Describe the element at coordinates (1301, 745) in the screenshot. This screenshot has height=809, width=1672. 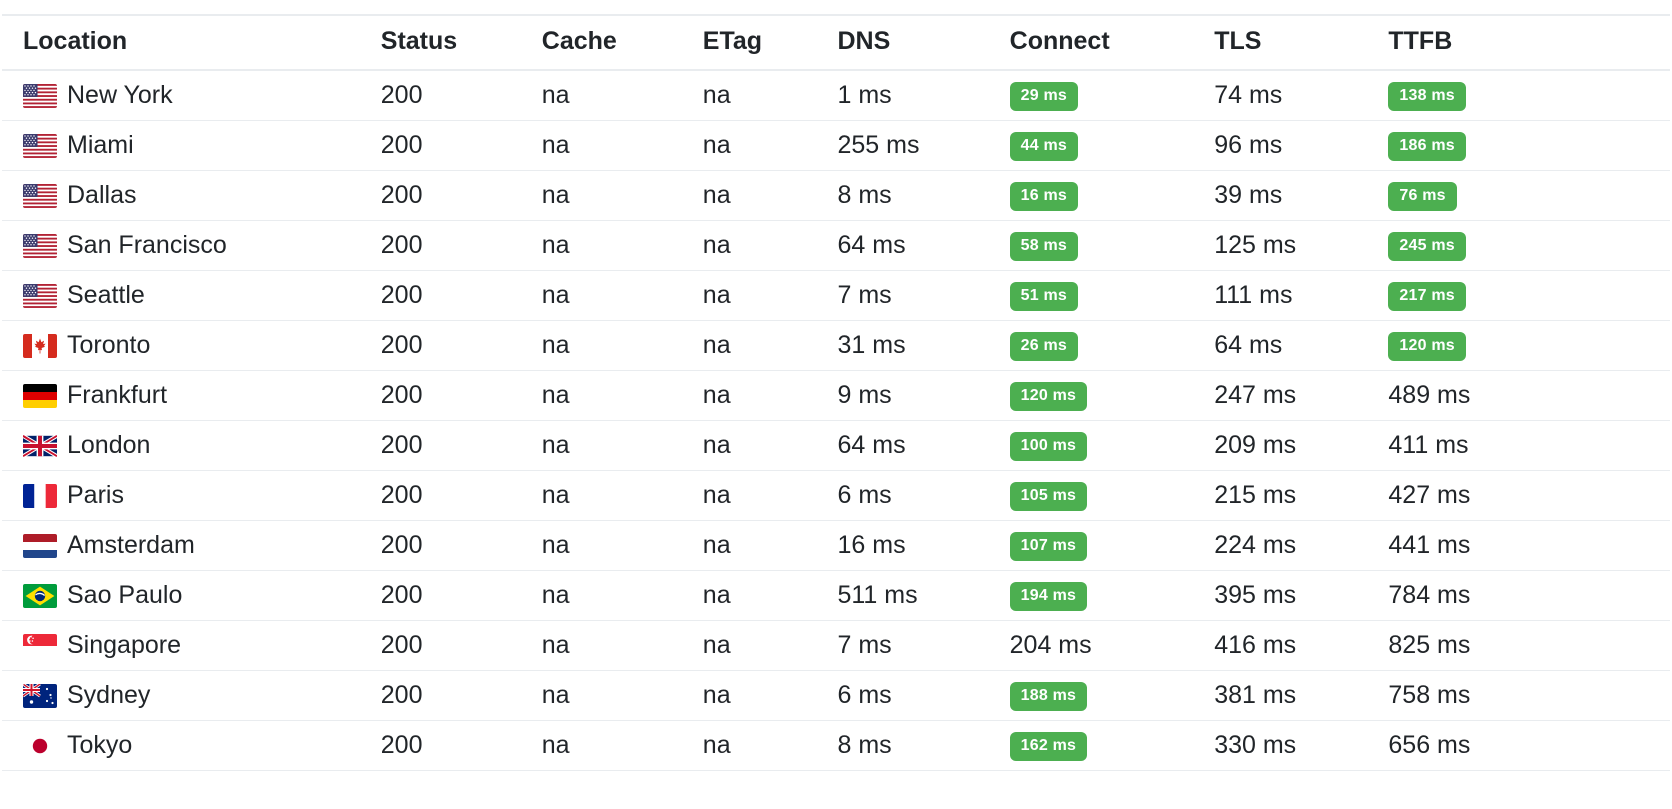
I see `cell-tls: 330 ms` at that location.